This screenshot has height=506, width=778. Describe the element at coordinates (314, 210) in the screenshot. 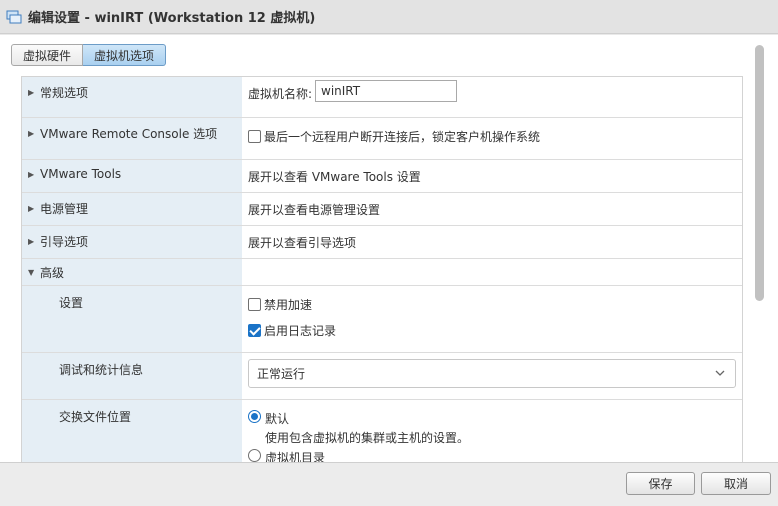

I see `power-hint: 展开以查看电源管理设置` at that location.